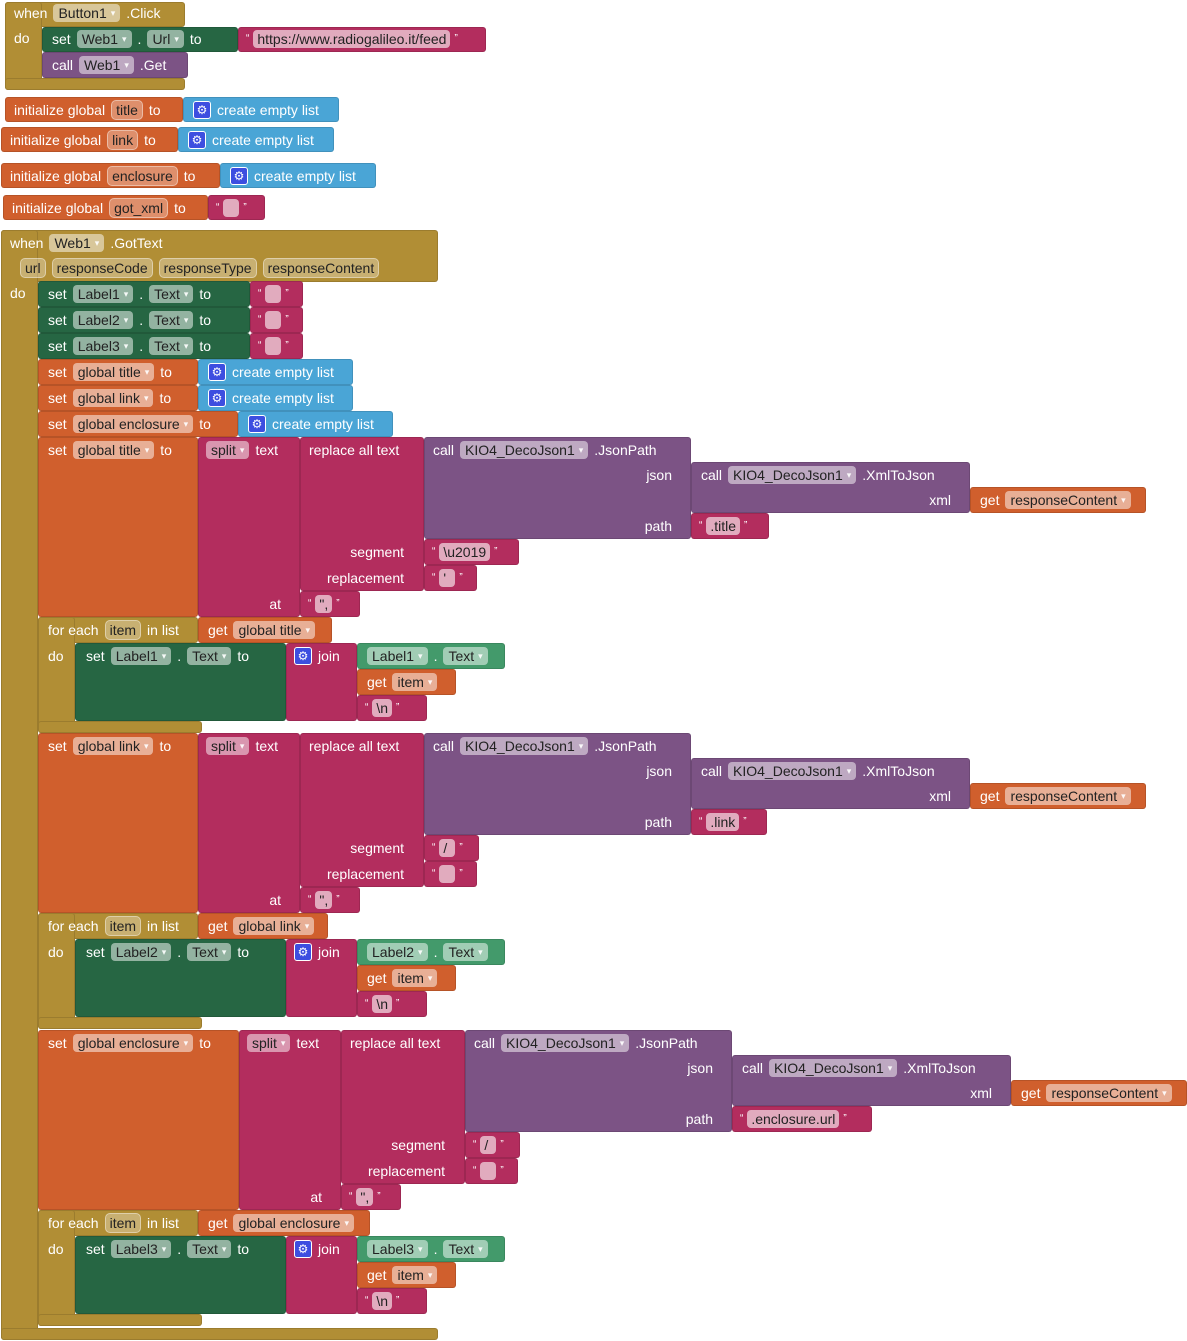 Image resolution: width=1187 pixels, height=1341 pixels. Describe the element at coordinates (165, 39) in the screenshot. I see `dropdown-field: Url ▾` at that location.